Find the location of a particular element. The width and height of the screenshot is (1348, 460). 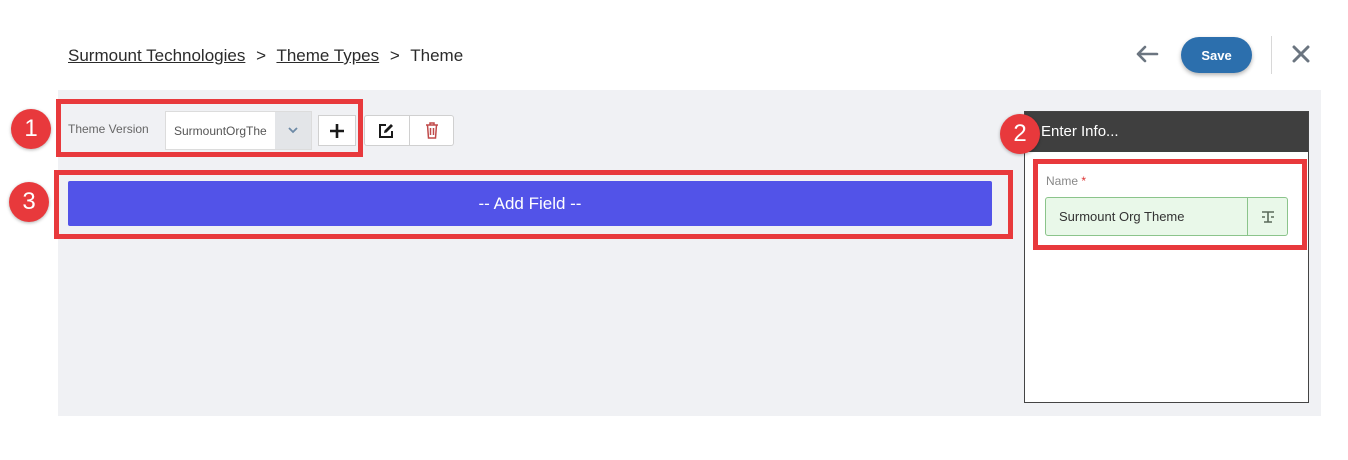

close-button is located at coordinates (1301, 54).